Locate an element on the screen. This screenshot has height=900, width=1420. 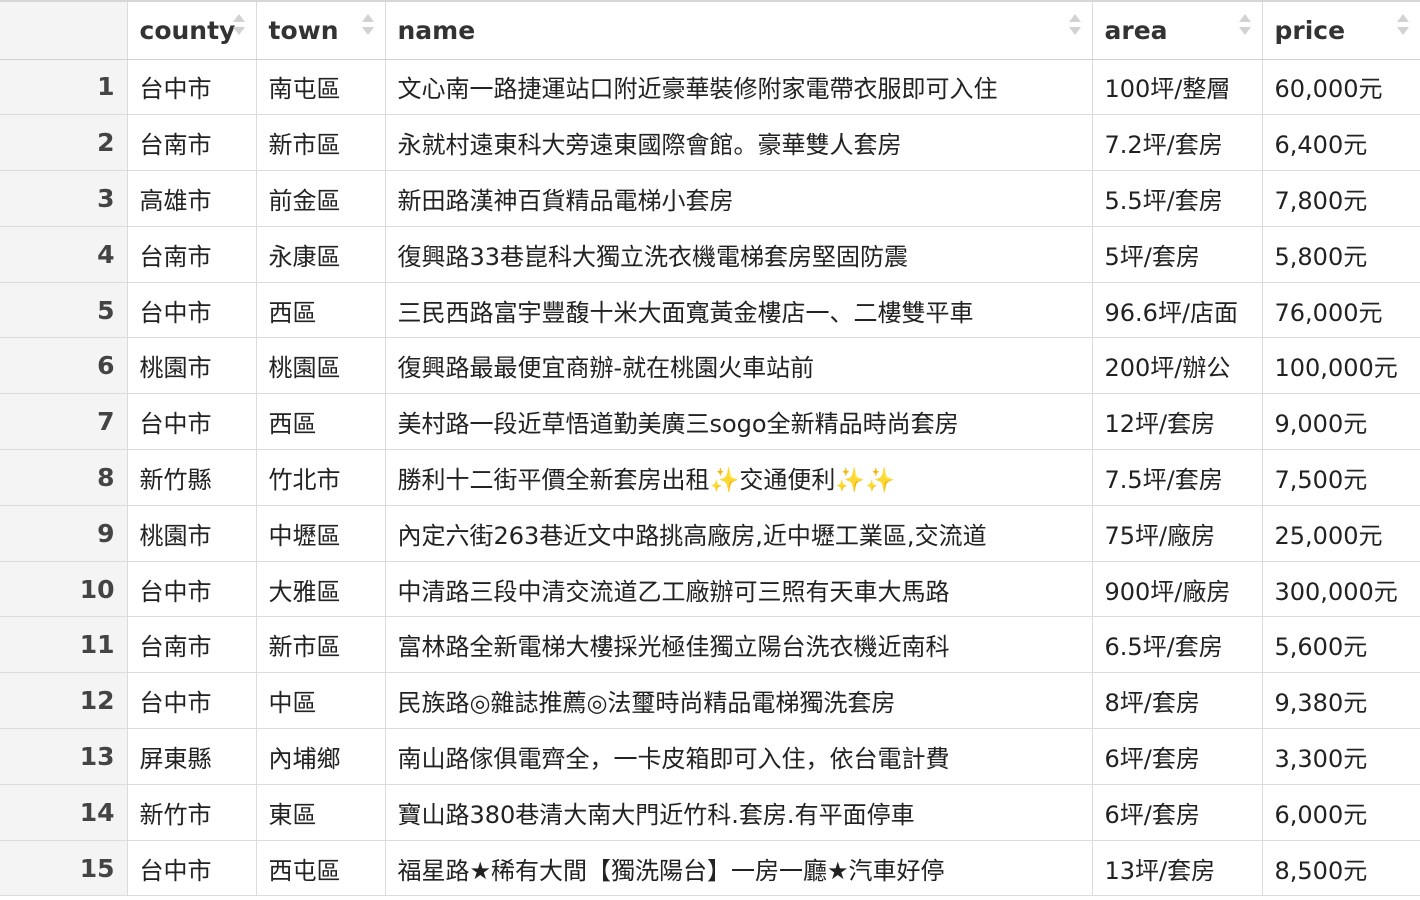
row-index: 11 is located at coordinates (64, 645).